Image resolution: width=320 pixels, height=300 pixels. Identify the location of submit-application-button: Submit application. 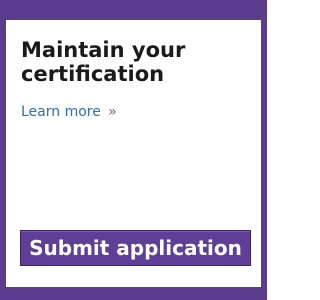
(135, 248).